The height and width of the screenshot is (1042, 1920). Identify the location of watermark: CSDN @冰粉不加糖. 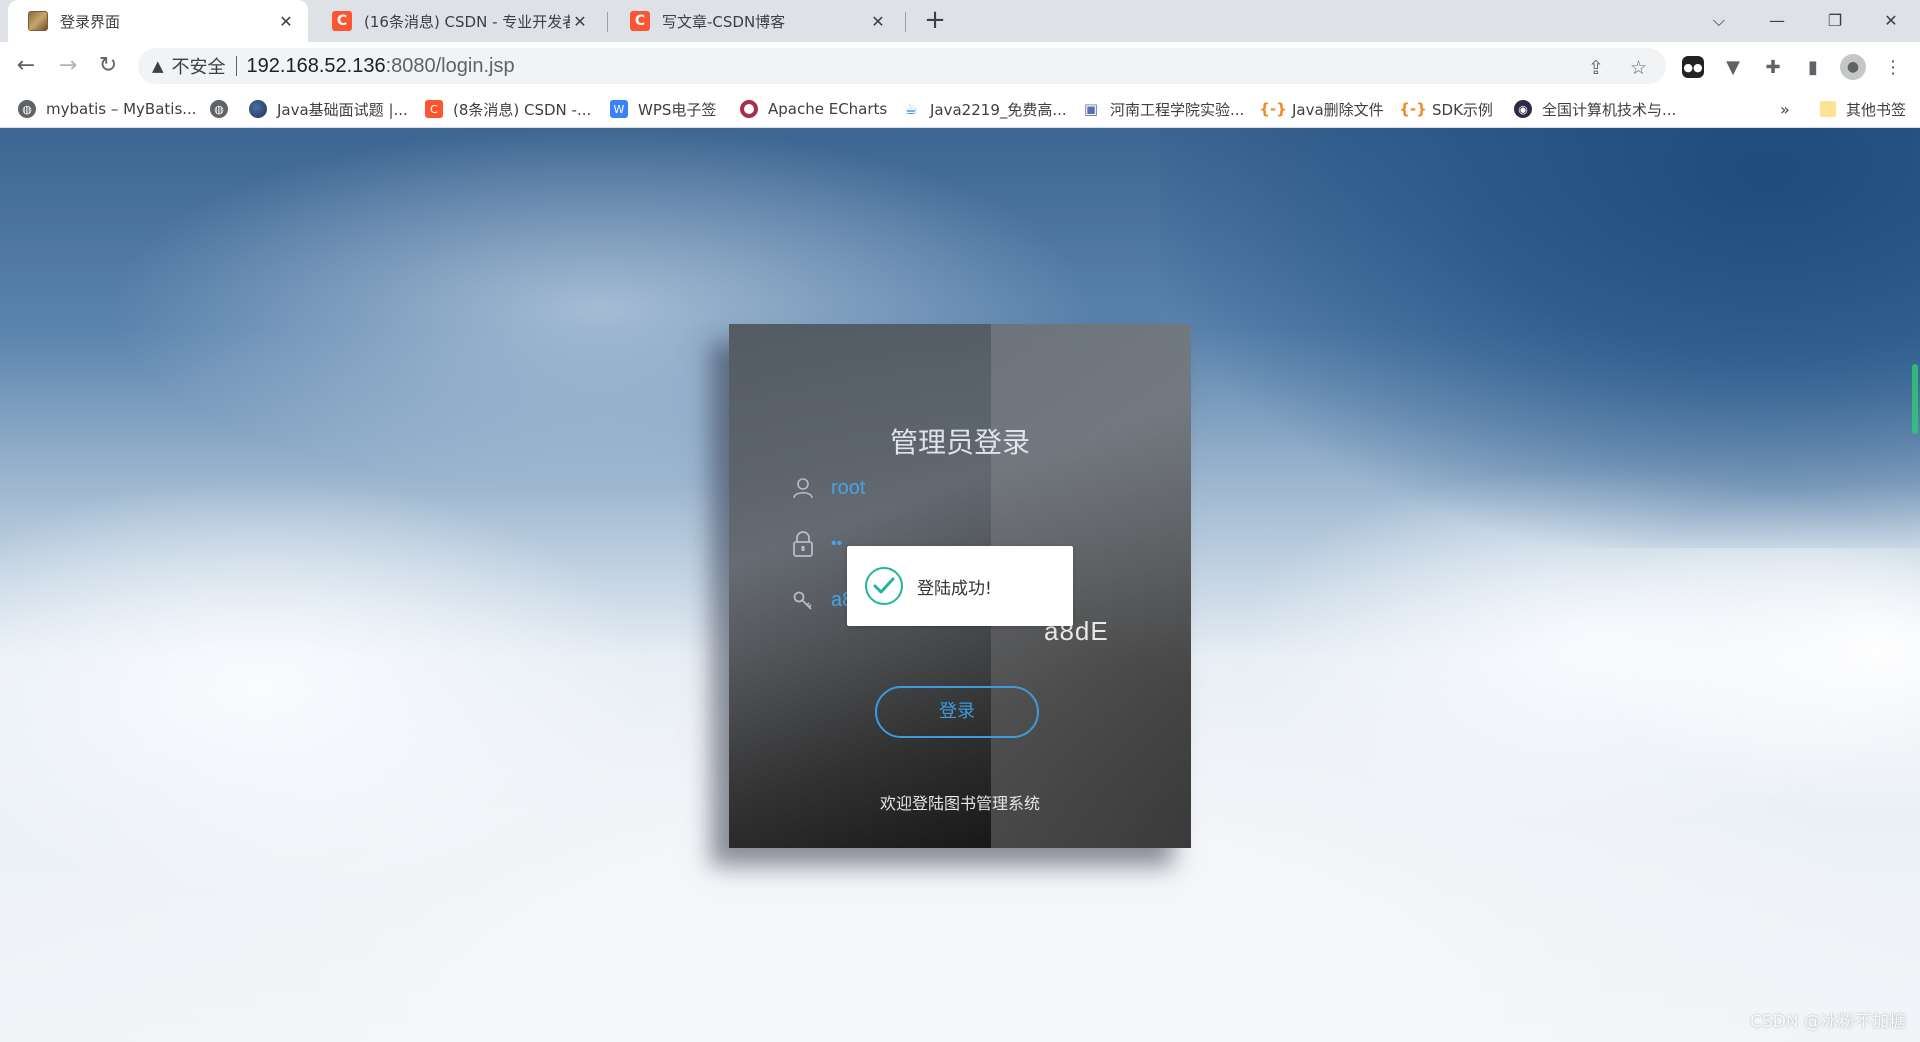
(1828, 1022).